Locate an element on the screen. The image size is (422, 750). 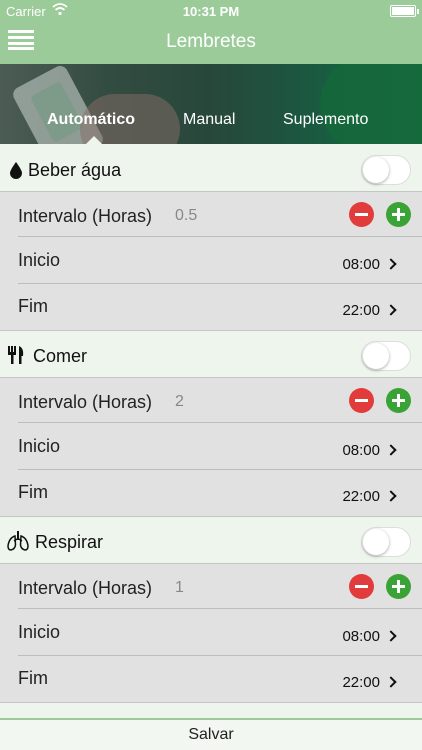
breathe-toggle is located at coordinates (386, 542).